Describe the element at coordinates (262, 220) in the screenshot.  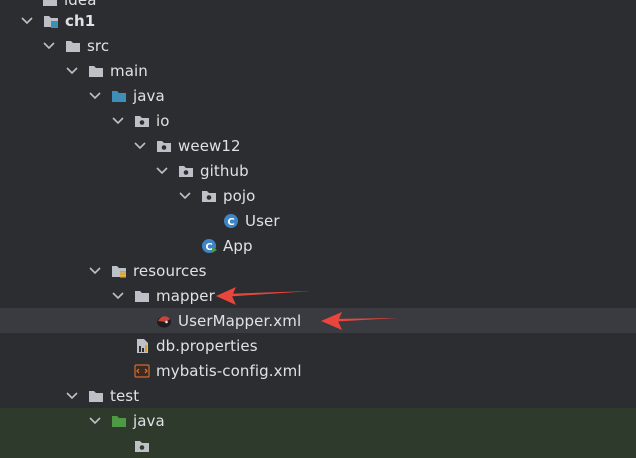
I see `tree-item-label: User` at that location.